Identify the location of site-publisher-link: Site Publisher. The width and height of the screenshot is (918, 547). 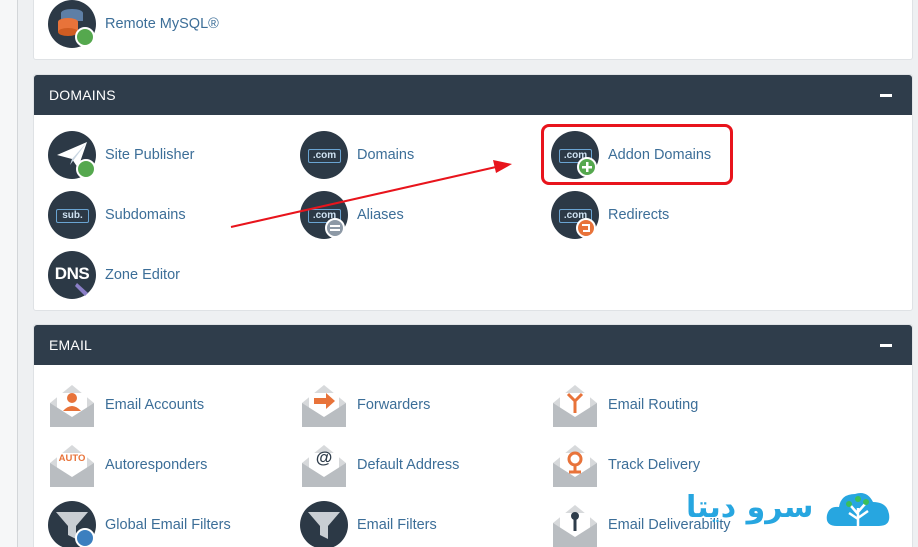
(121, 155).